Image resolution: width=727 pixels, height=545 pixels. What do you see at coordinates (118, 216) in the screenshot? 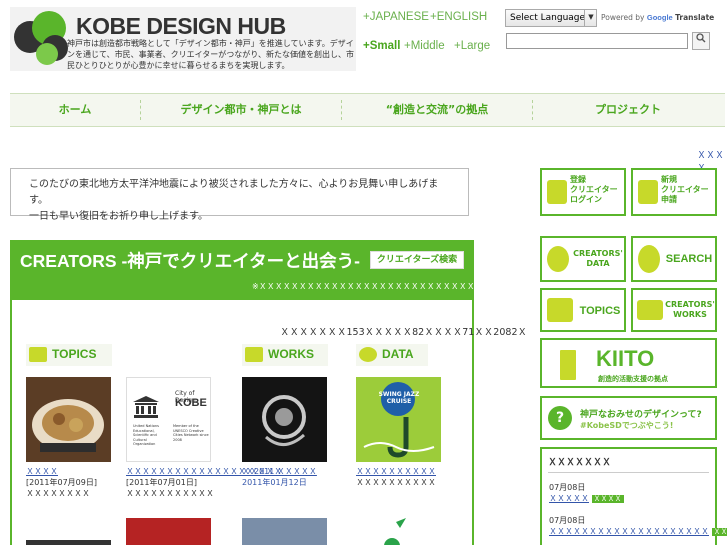
I see `notice-line-2: 一日も早い復旧をお祈り申し上げます。` at bounding box center [118, 216].